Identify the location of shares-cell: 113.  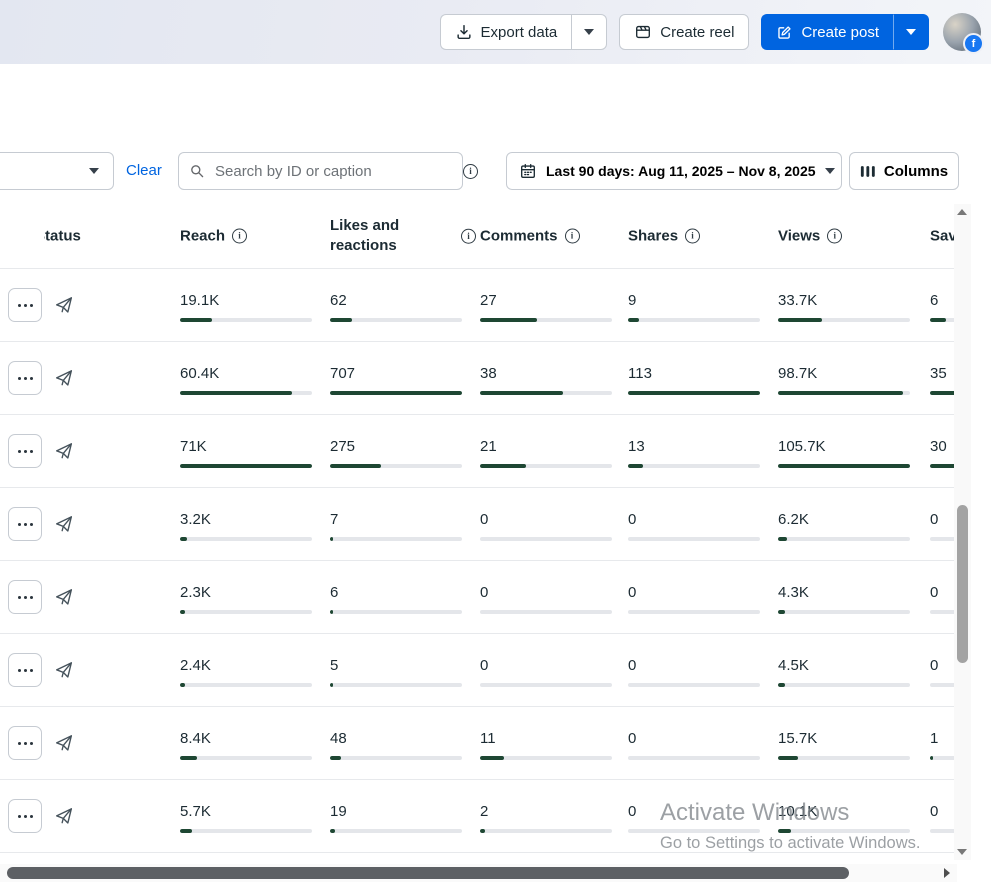
(694, 380).